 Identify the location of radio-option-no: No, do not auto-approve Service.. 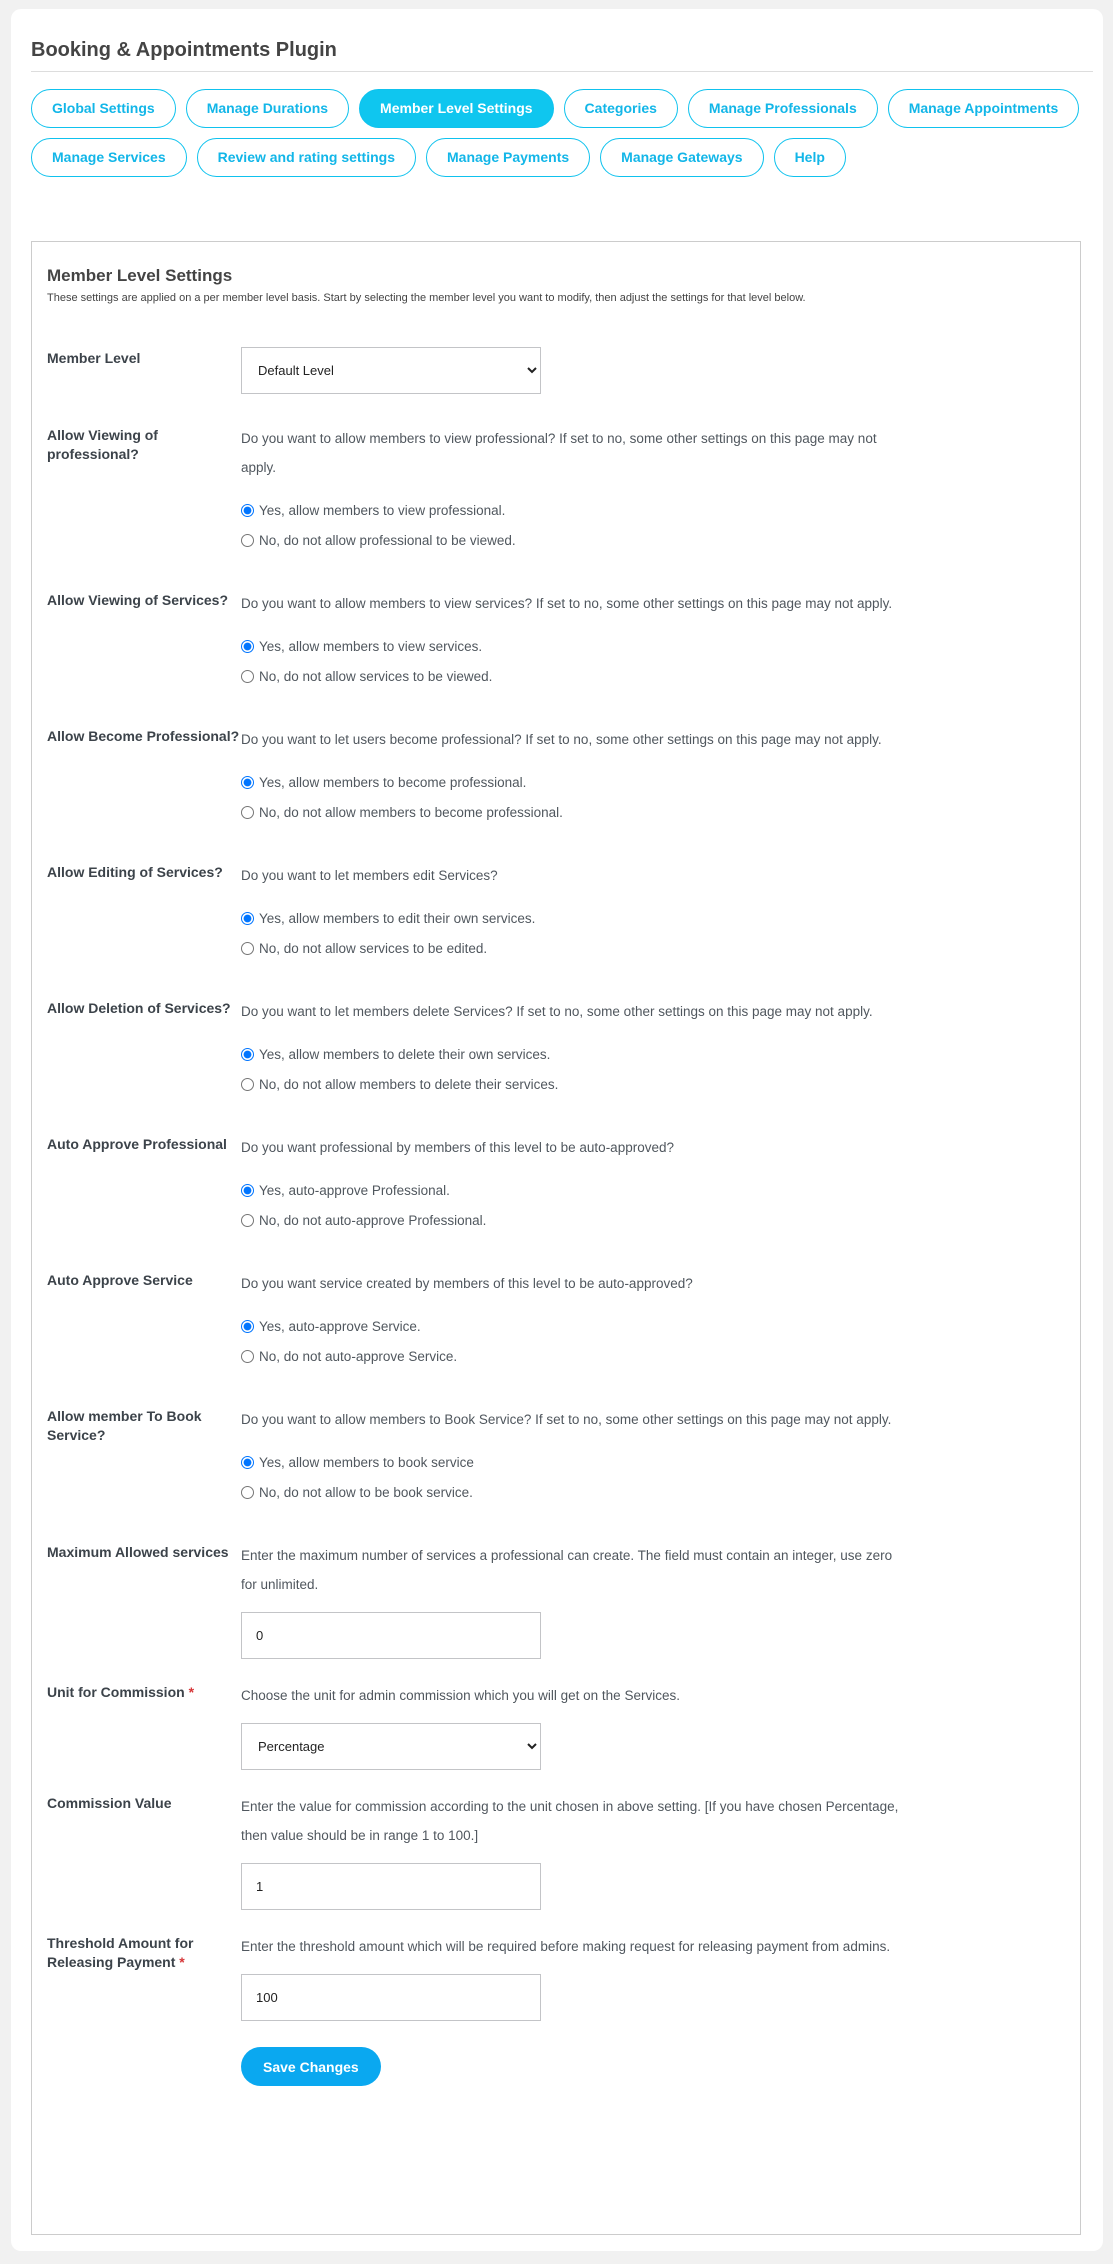
(571, 1356).